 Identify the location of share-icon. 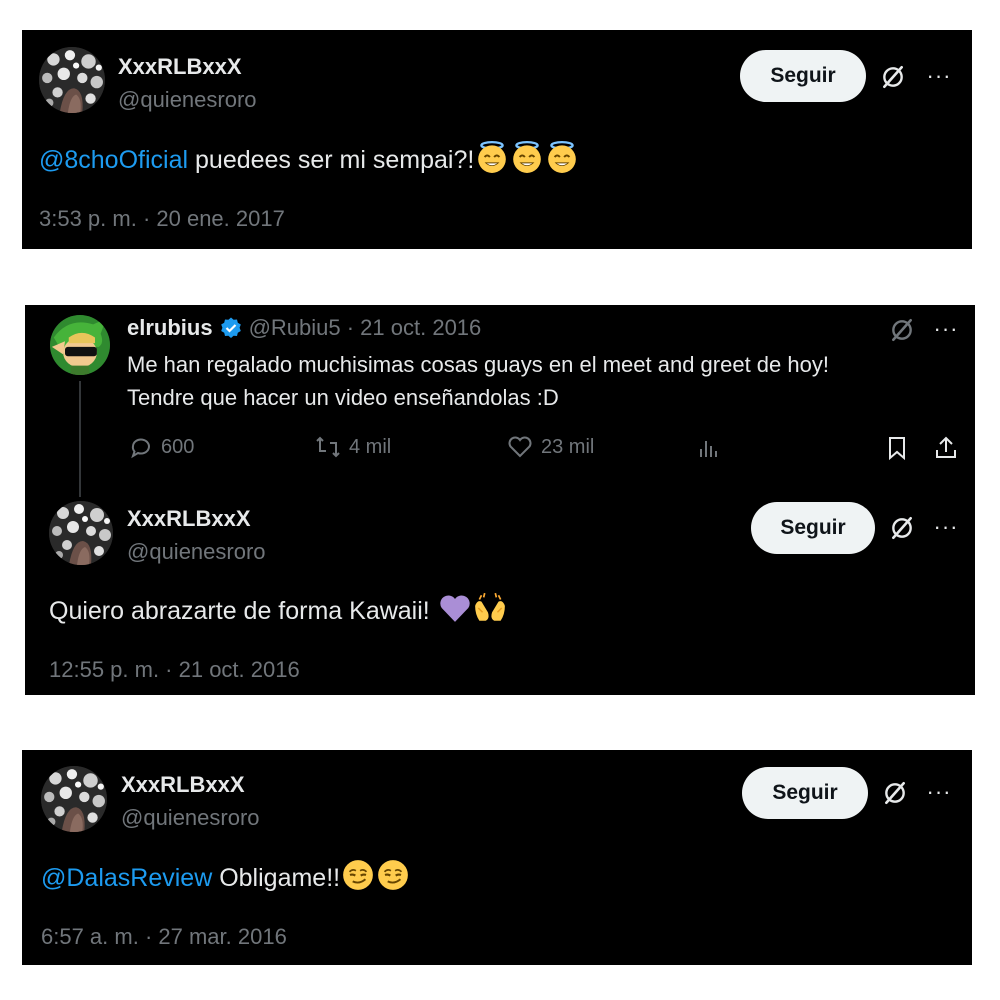
(946, 447).